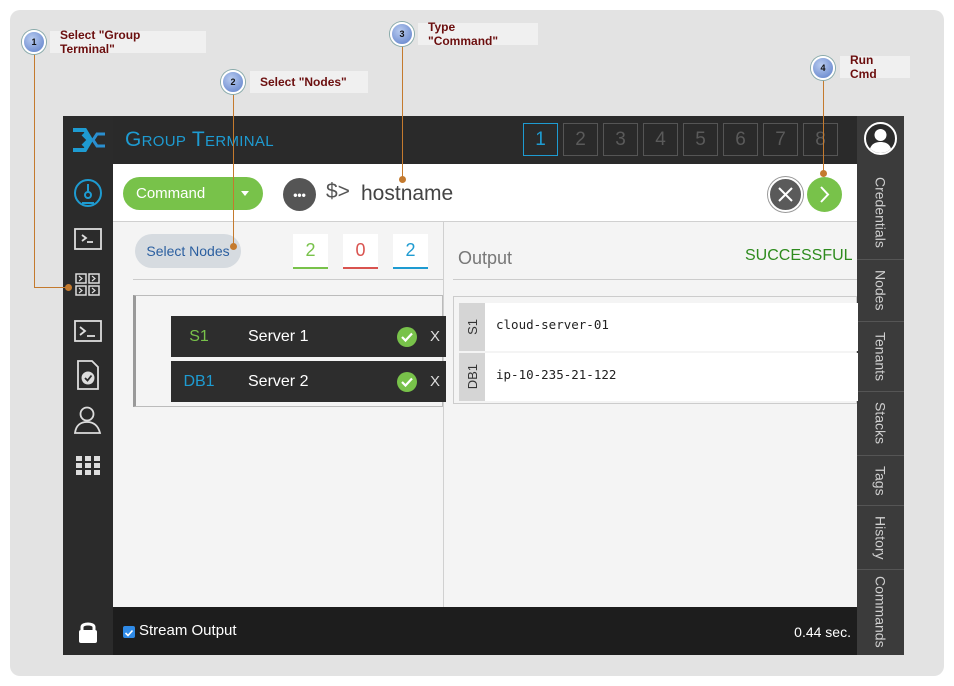 The height and width of the screenshot is (686, 954). Describe the element at coordinates (540, 139) in the screenshot. I see `terminal-tab-1: 1` at that location.